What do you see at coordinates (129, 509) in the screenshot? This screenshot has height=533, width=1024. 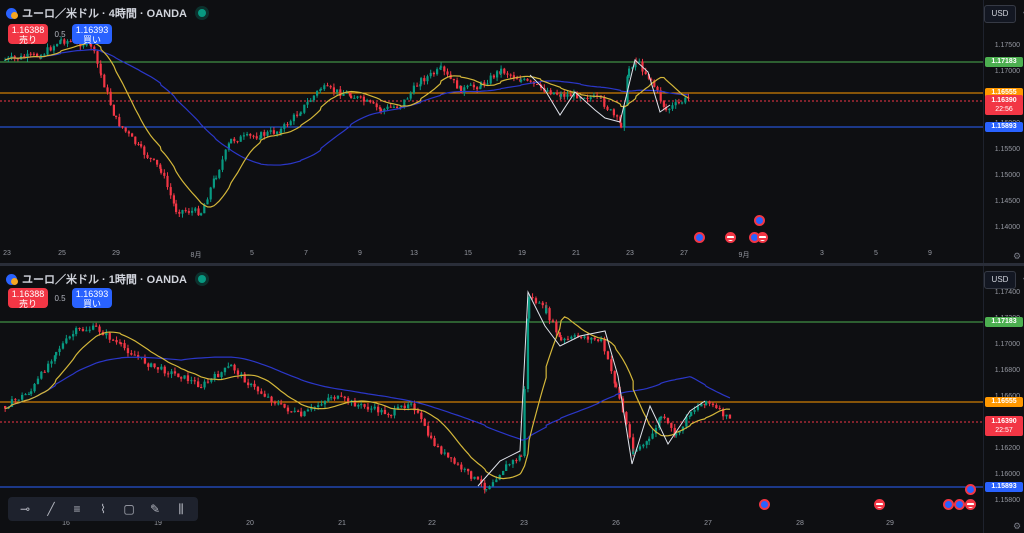 I see `rectangle-icon: ▢` at bounding box center [129, 509].